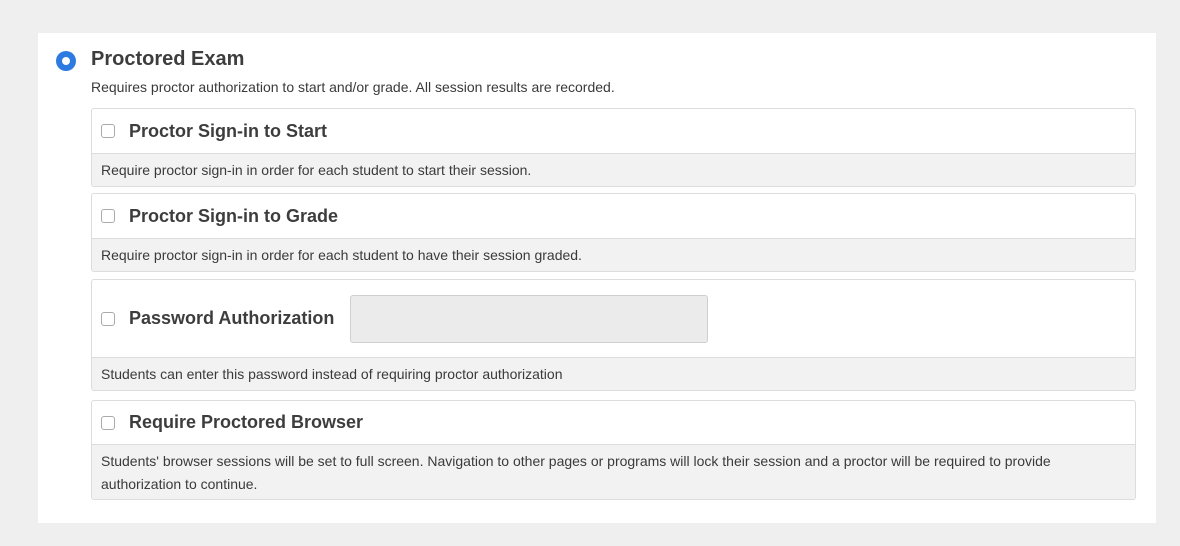 The height and width of the screenshot is (546, 1180). What do you see at coordinates (613, 422) in the screenshot?
I see `option-header: Require Proctored Browser` at bounding box center [613, 422].